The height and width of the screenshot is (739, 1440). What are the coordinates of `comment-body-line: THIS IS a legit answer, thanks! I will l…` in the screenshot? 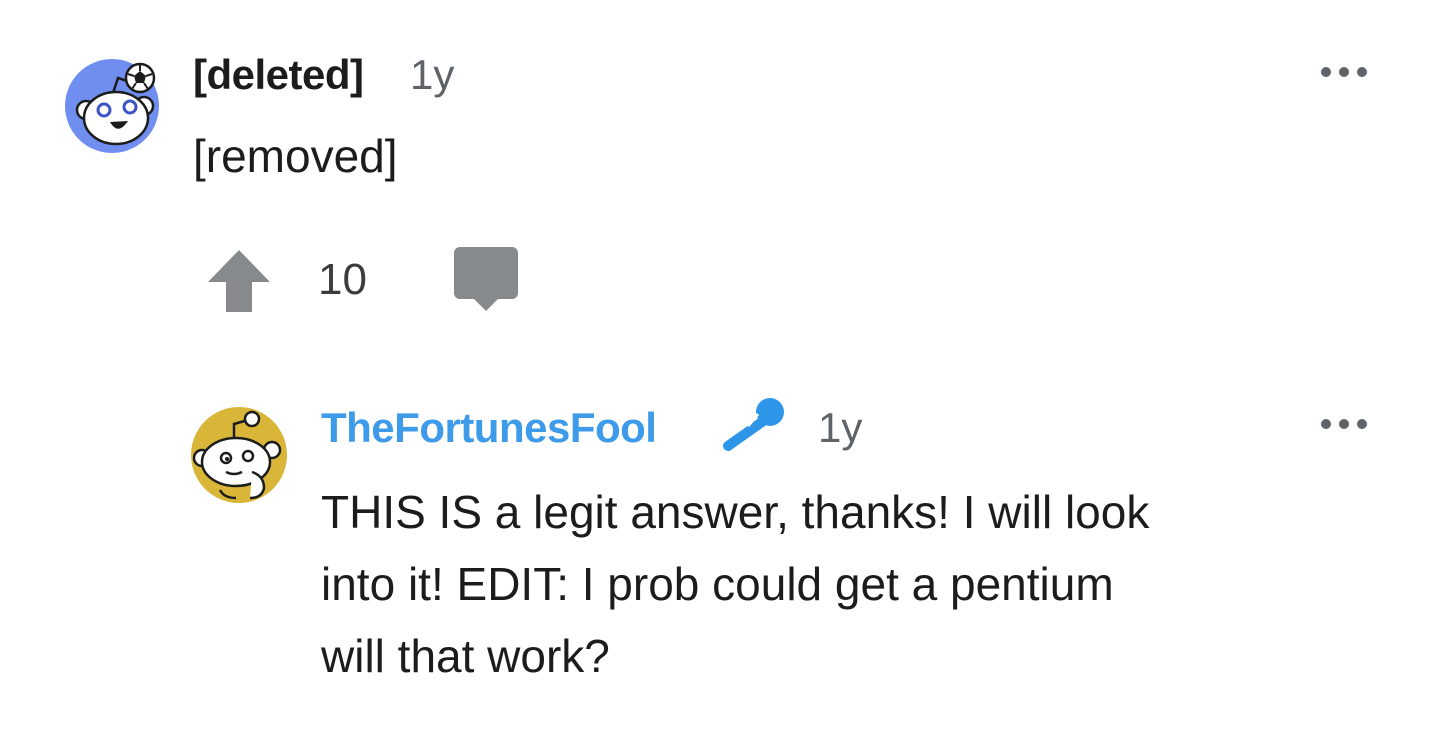 It's located at (735, 512).